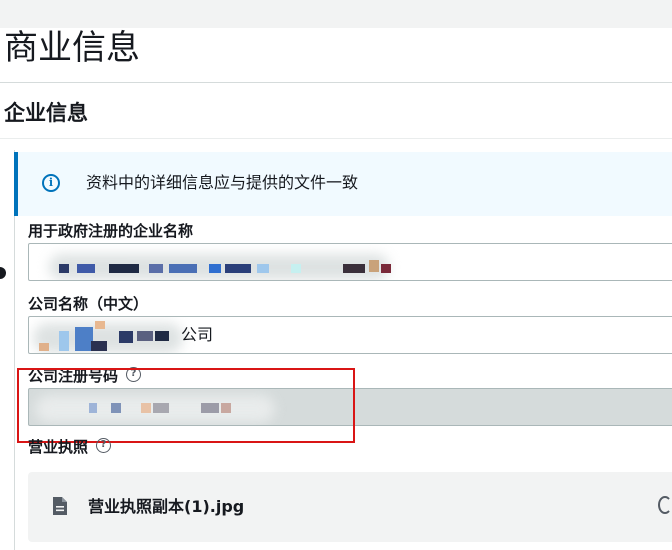 The width and height of the screenshot is (672, 550). Describe the element at coordinates (336, 14) in the screenshot. I see `top-strip` at that location.